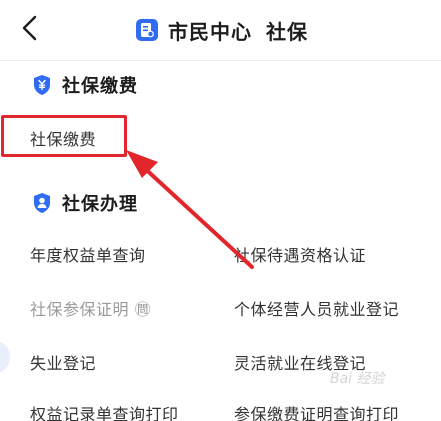  I want to click on item-insurance-certificate: 社保参保证明 ㉄, so click(90, 308).